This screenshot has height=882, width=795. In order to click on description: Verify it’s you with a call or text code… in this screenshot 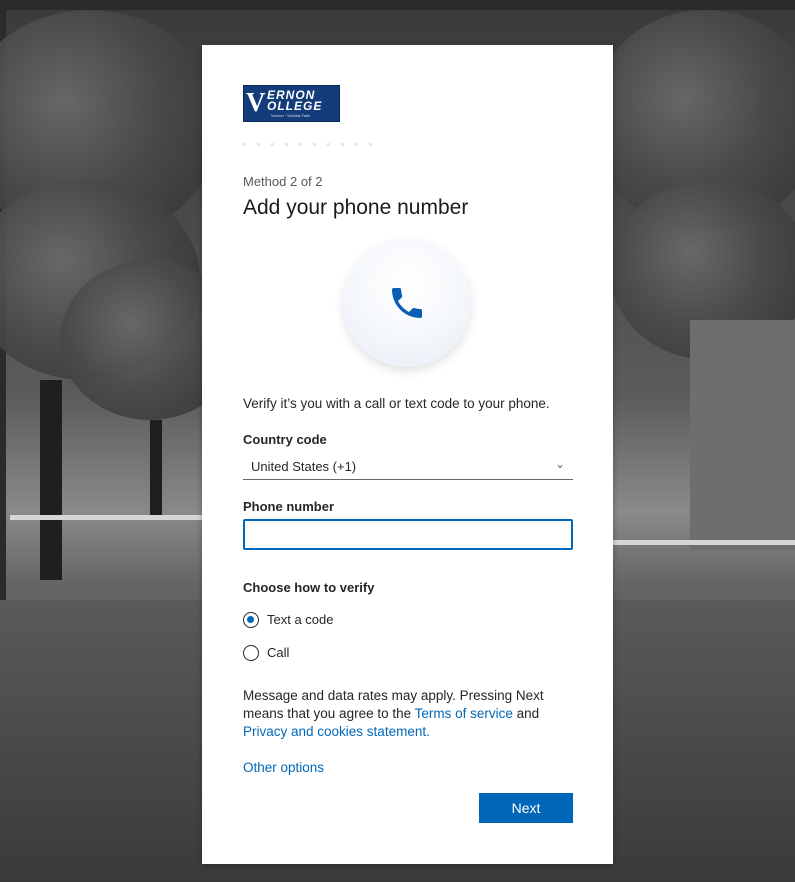, I will do `click(396, 403)`.